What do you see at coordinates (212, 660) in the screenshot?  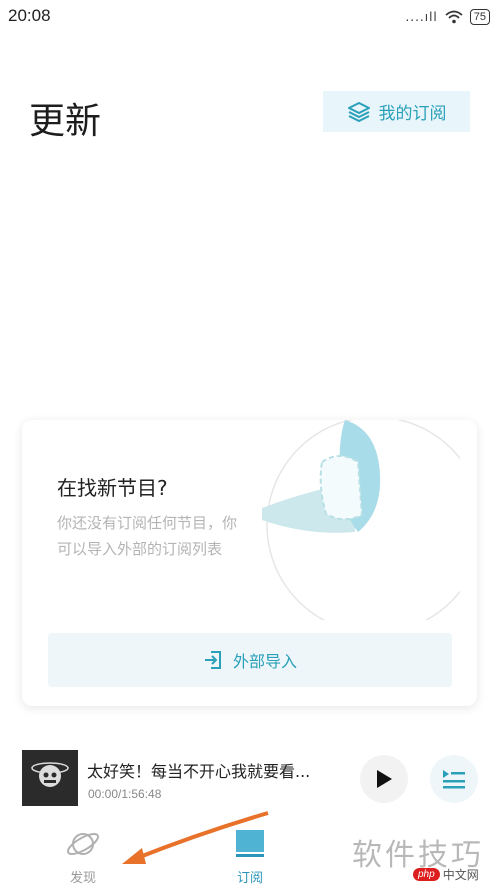 I see `import-icon` at bounding box center [212, 660].